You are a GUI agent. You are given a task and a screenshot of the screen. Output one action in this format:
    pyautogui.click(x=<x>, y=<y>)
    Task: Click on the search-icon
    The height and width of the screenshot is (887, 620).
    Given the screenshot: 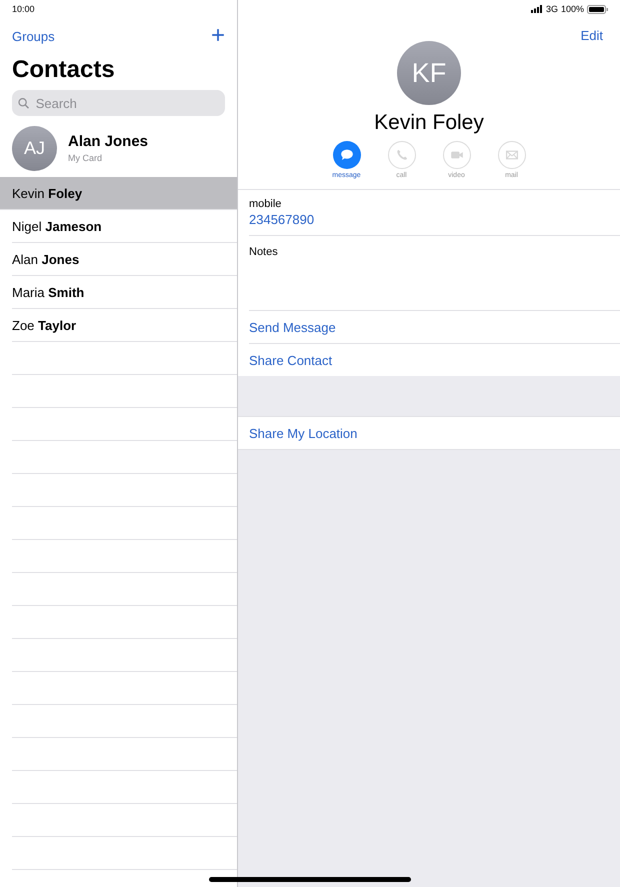 What is the action you would take?
    pyautogui.click(x=24, y=103)
    